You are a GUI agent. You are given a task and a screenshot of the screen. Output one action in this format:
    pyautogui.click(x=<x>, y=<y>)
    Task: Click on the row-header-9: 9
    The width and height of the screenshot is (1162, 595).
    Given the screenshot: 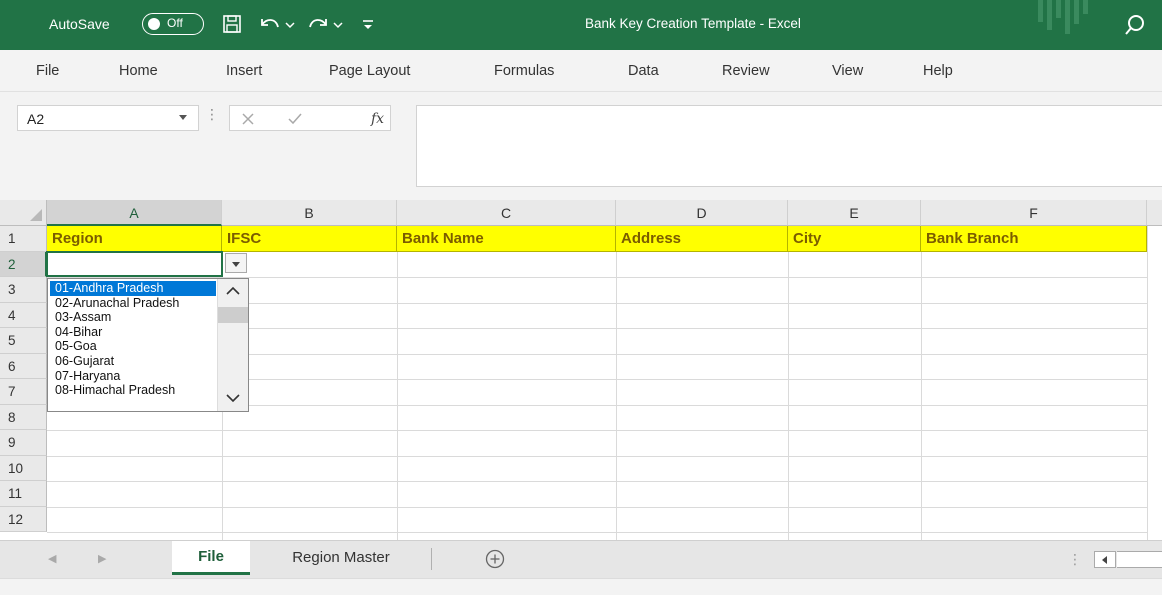 What is the action you would take?
    pyautogui.click(x=23, y=443)
    